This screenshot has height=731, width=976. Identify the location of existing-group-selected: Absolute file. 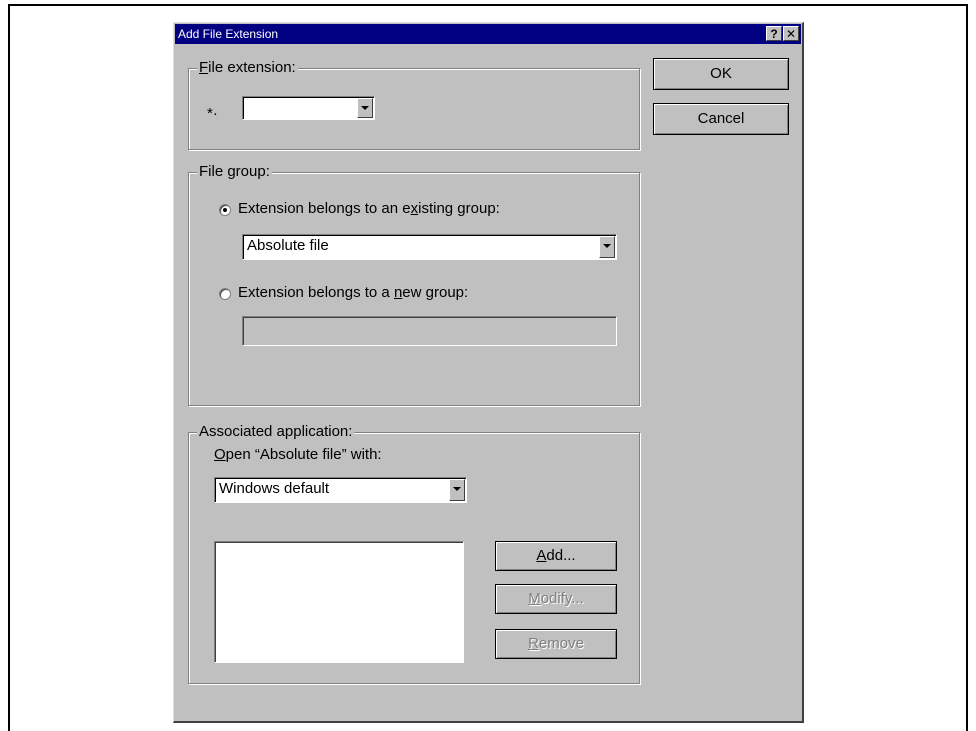
(288, 245).